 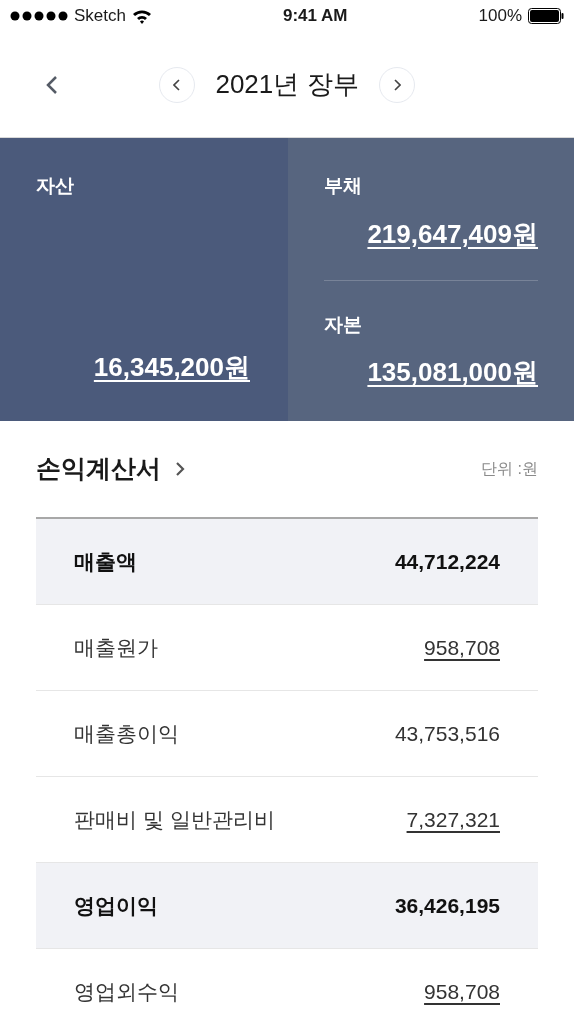 What do you see at coordinates (55, 186) in the screenshot?
I see `assets-label: 자산` at bounding box center [55, 186].